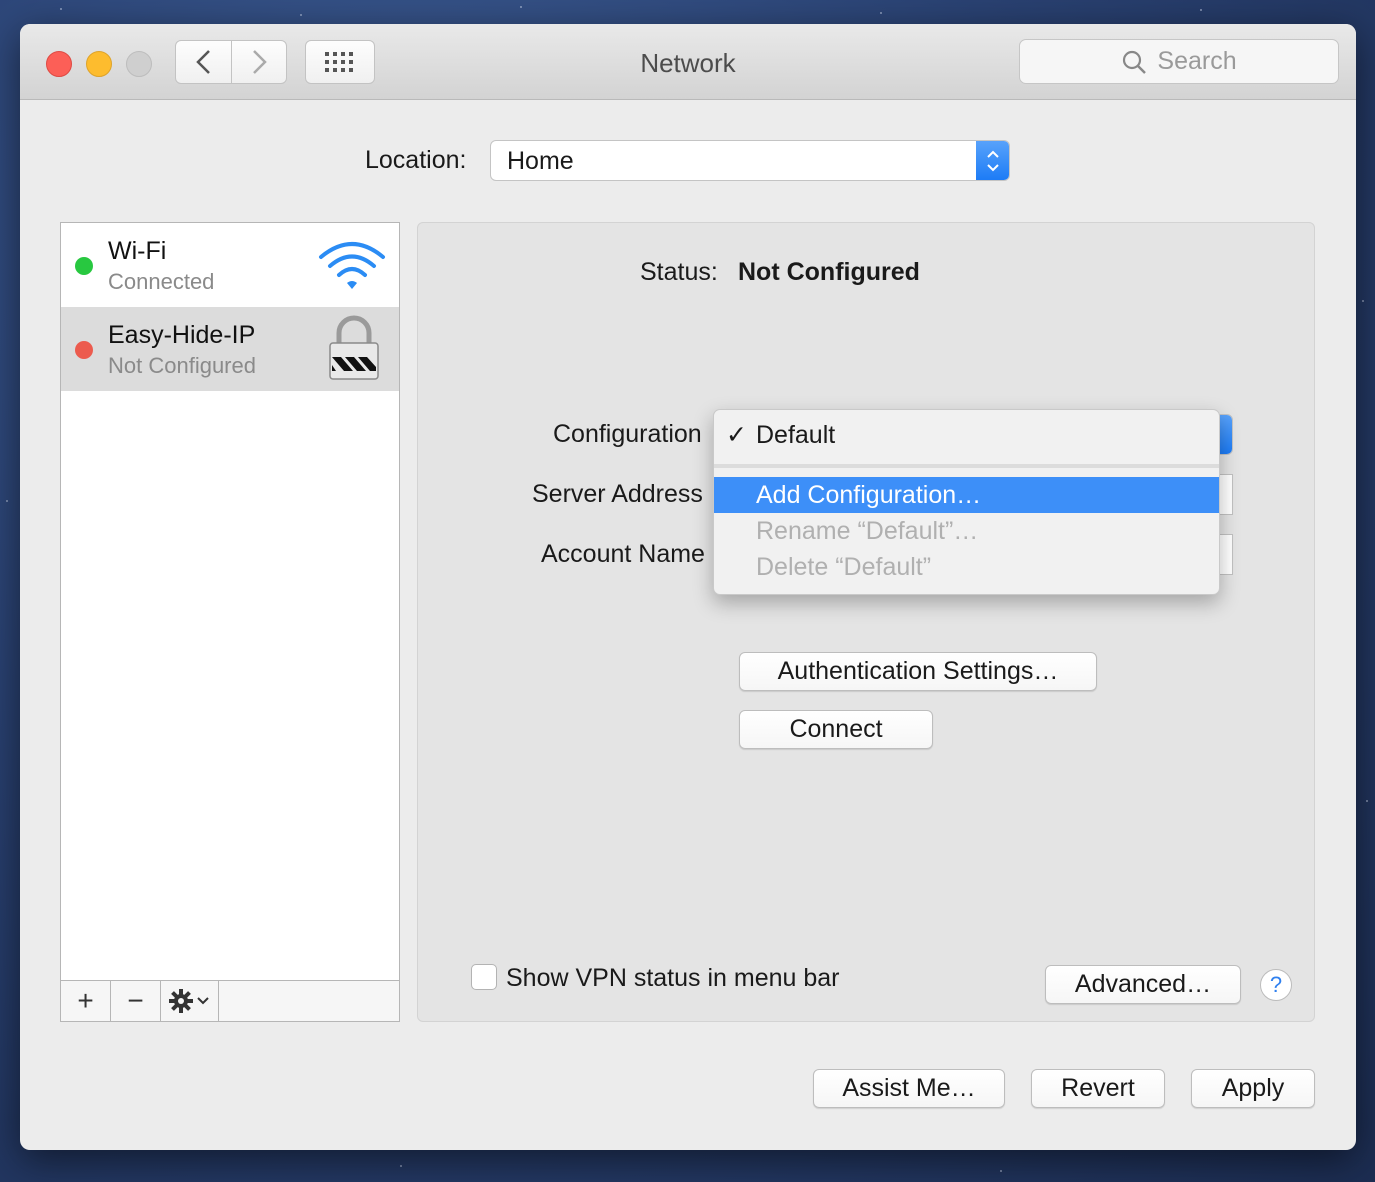 This screenshot has width=1375, height=1182. I want to click on status-label: Status:, so click(679, 272).